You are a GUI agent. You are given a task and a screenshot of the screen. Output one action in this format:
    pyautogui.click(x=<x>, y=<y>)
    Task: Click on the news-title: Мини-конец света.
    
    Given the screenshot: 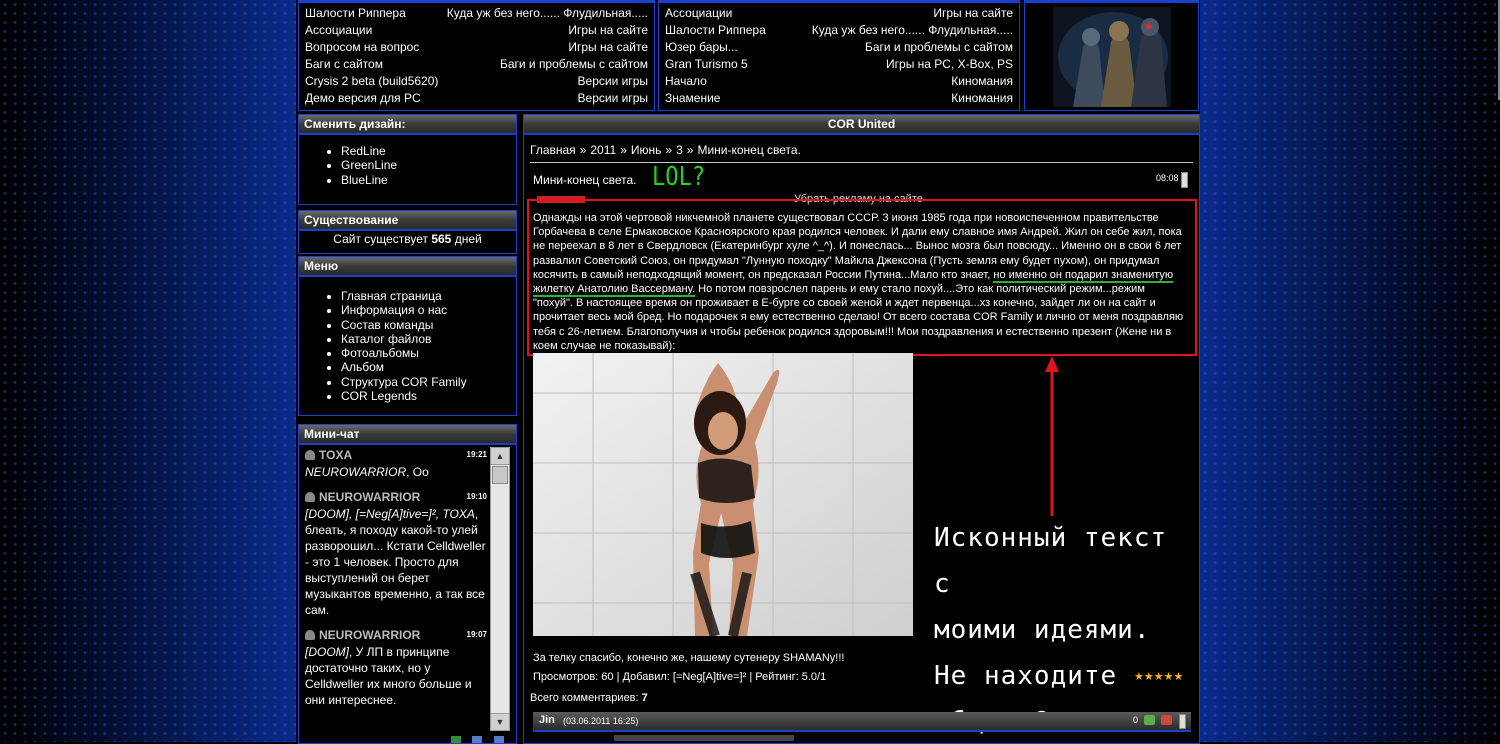 What is the action you would take?
    pyautogui.click(x=585, y=180)
    